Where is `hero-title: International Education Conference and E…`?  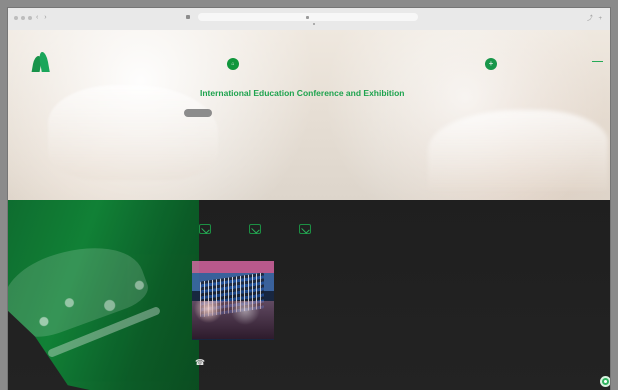 hero-title: International Education Conference and E… is located at coordinates (302, 93).